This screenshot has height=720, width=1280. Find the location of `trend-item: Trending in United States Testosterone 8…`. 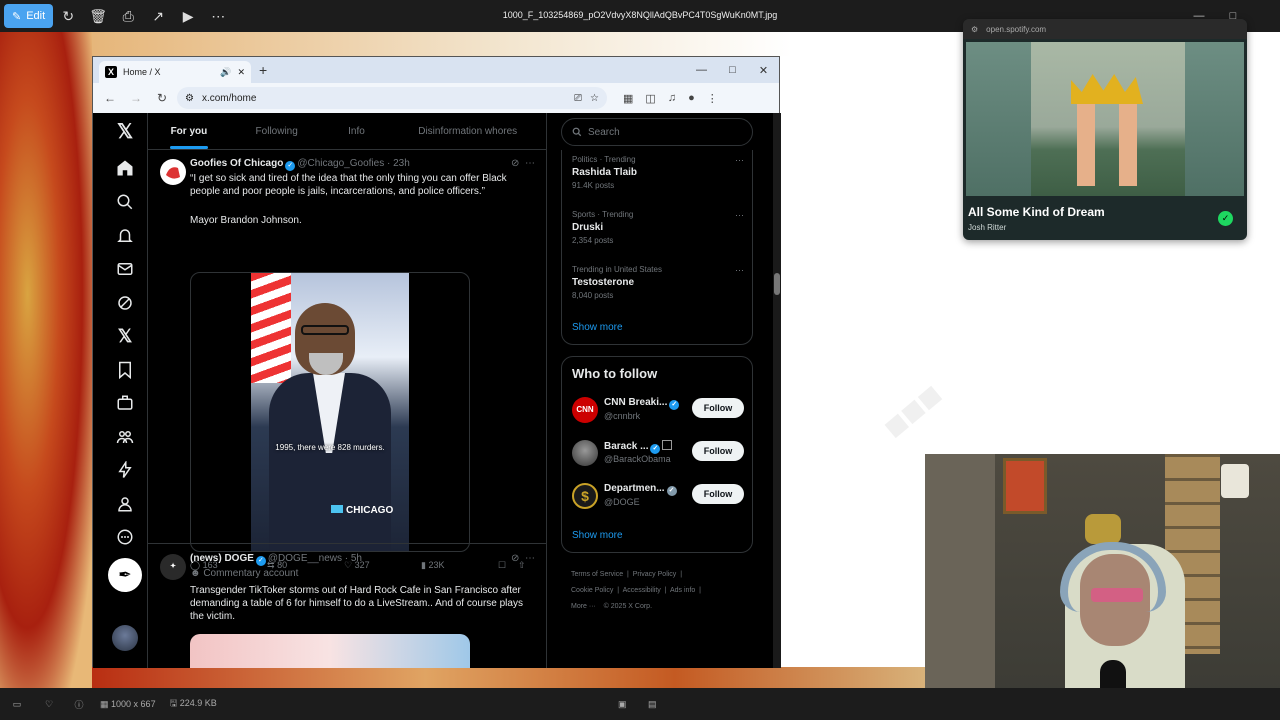

trend-item: Trending in United States Testosterone 8… is located at coordinates (658, 282).